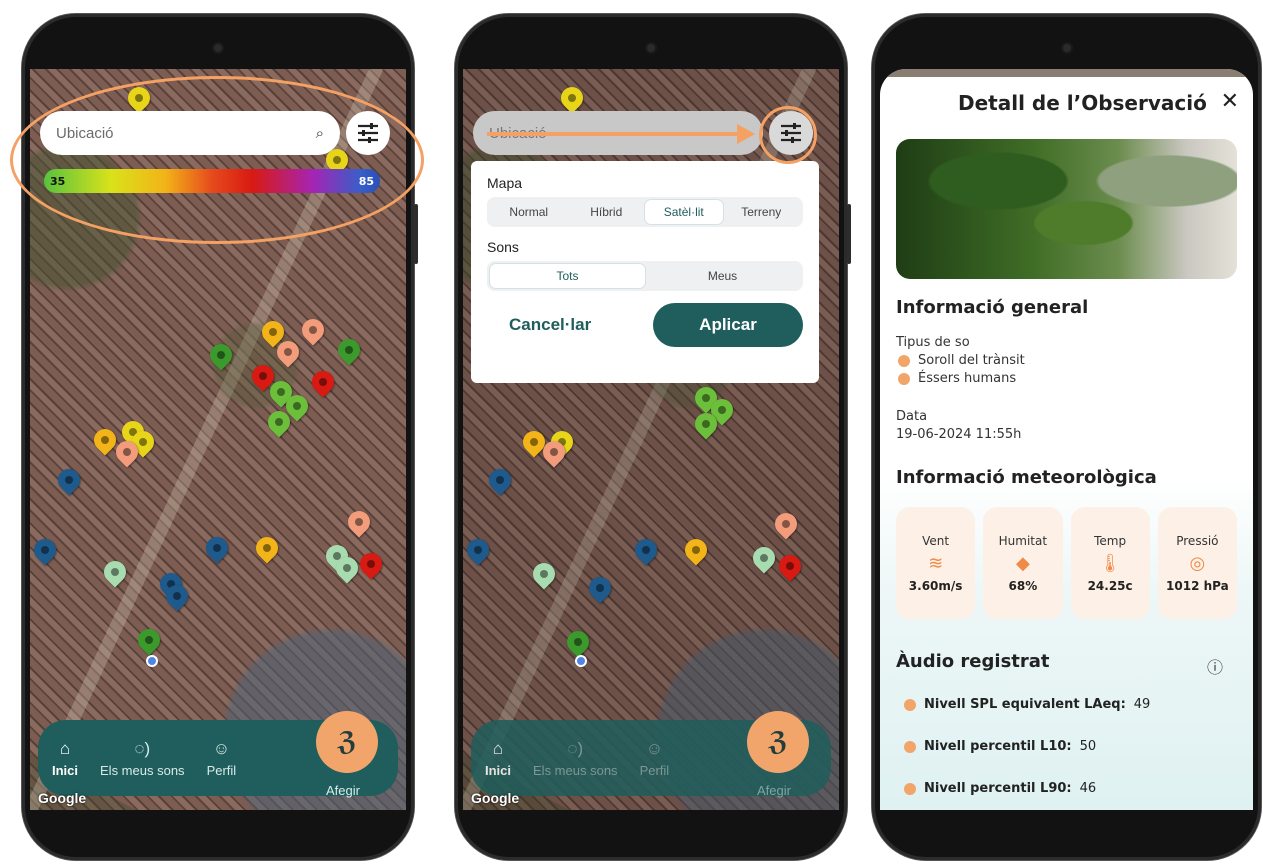 The width and height of the screenshot is (1263, 864). Describe the element at coordinates (529, 212) in the screenshot. I see `map-option-normal: Normal` at that location.